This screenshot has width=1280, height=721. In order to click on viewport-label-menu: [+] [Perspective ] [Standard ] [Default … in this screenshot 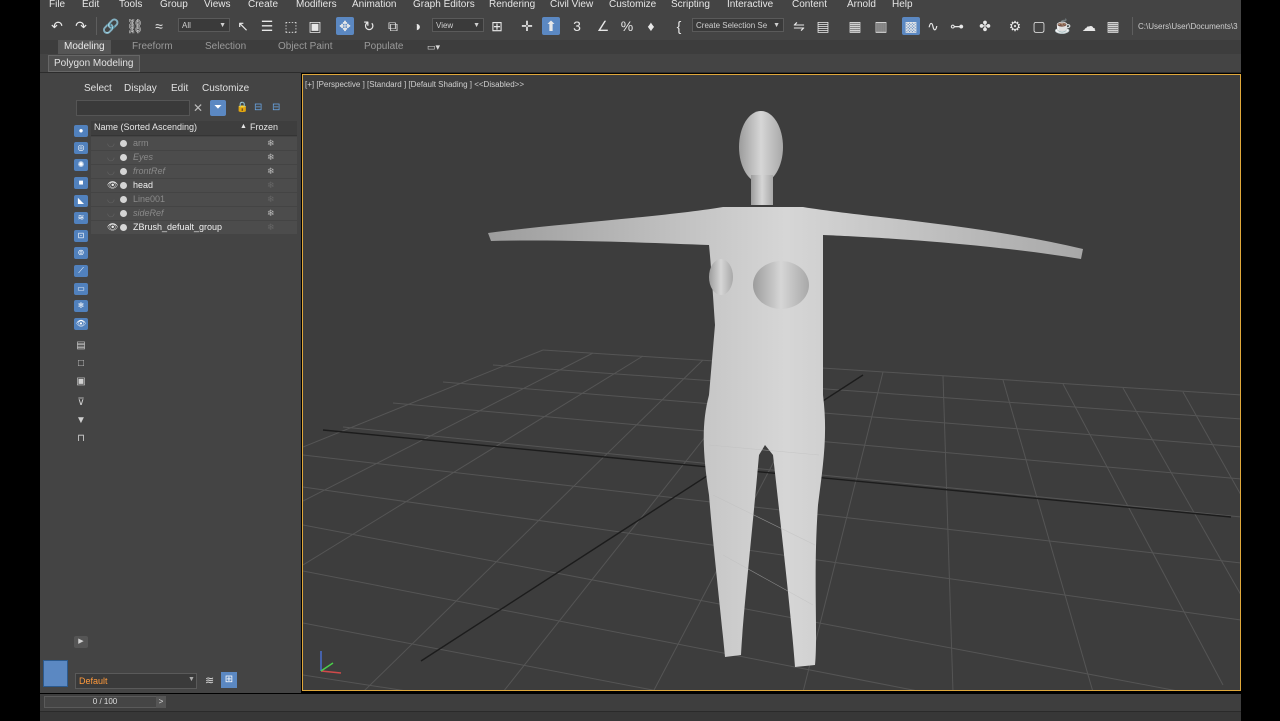, I will do `click(414, 84)`.